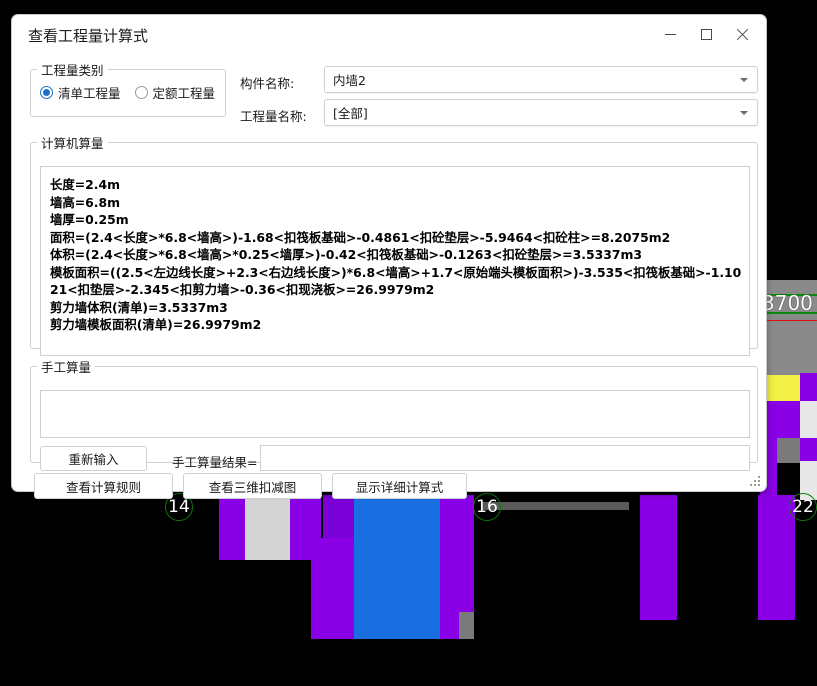 Image resolution: width=817 pixels, height=686 pixels. Describe the element at coordinates (267, 83) in the screenshot. I see `component-name-label: 构件名称:` at that location.